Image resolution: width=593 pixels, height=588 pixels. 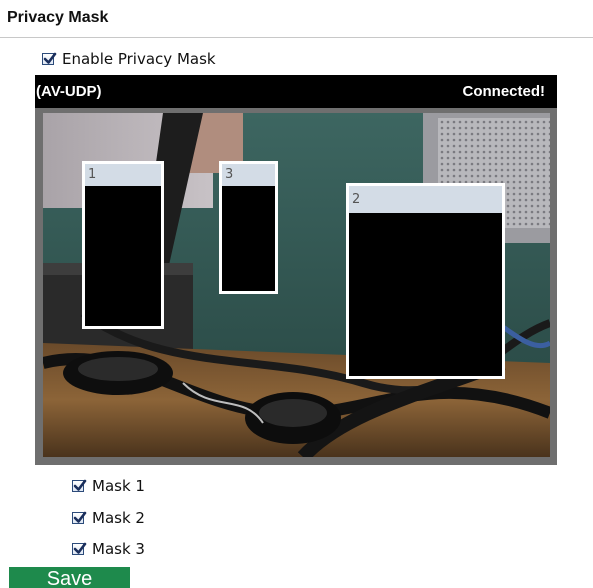 What do you see at coordinates (296, 91) in the screenshot?
I see `video-status-bar: (AV-UDP) Connected!` at bounding box center [296, 91].